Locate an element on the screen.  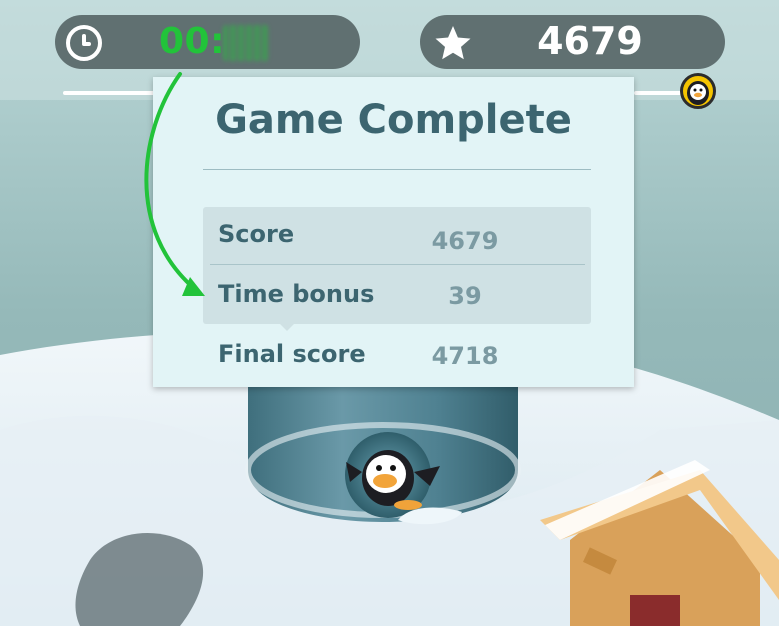
score-label: Score is located at coordinates (256, 234).